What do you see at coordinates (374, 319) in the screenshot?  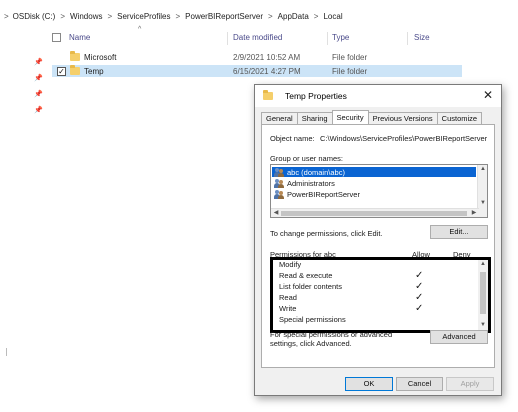 I see `permission-row-special-permissions: Special permissions` at bounding box center [374, 319].